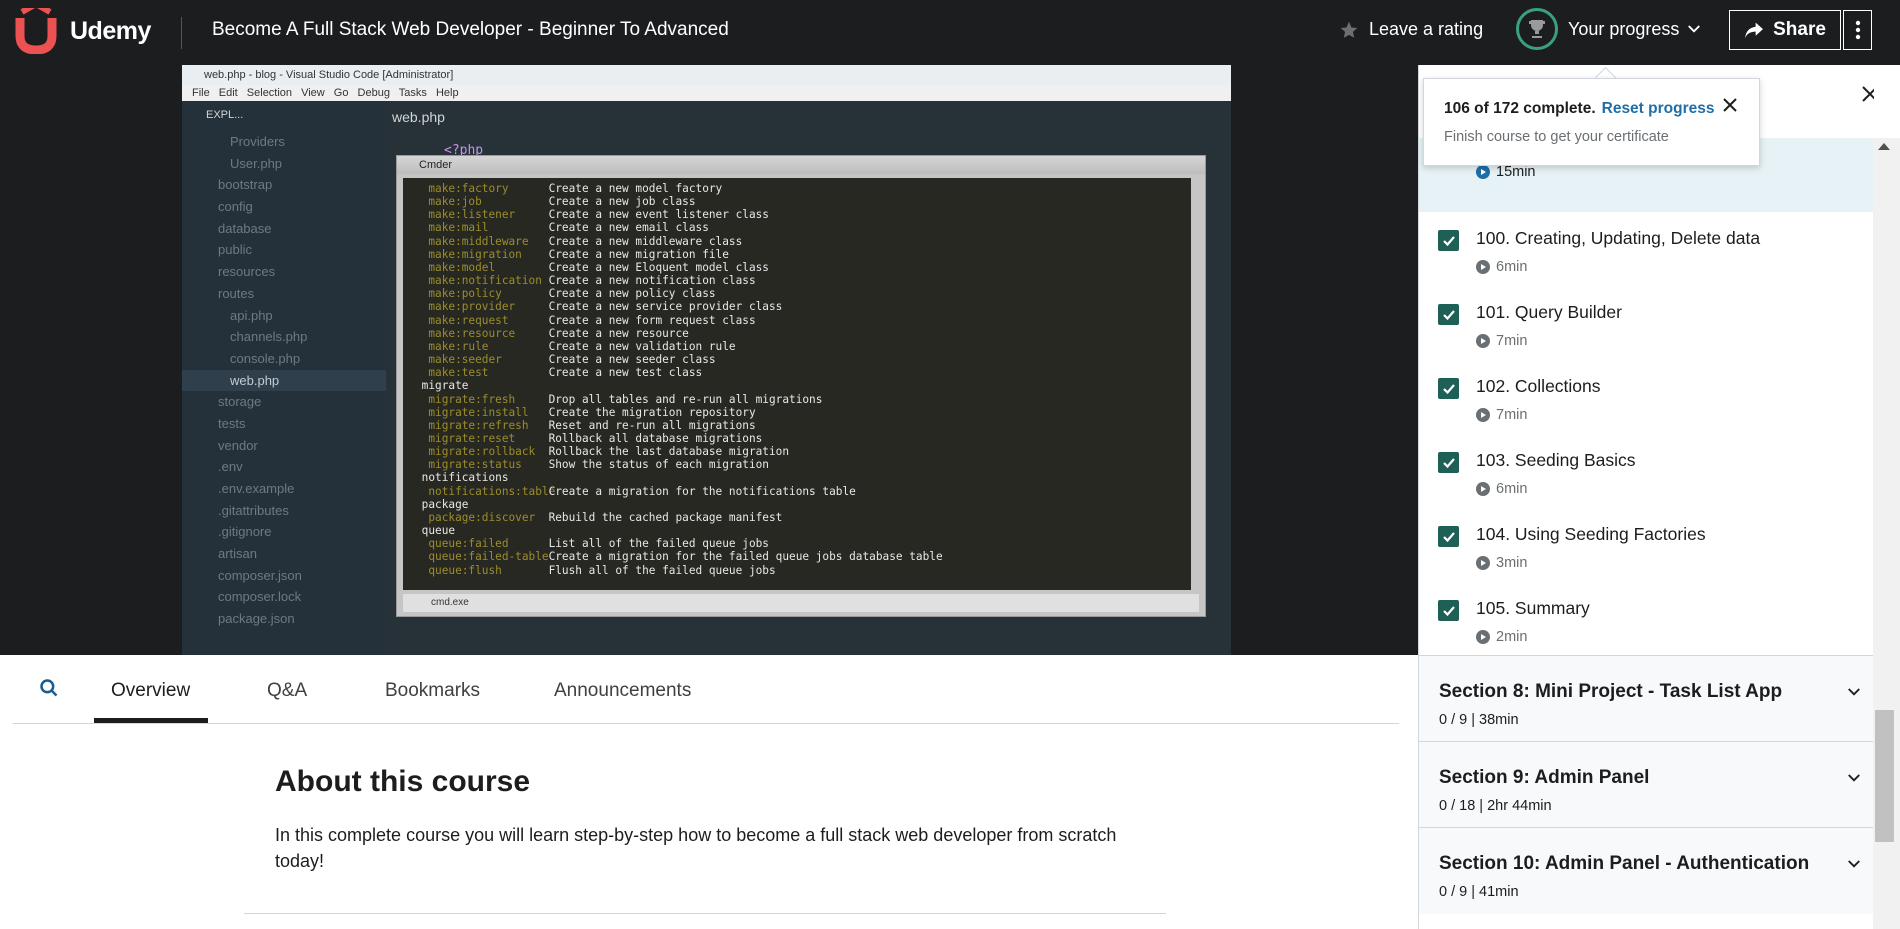 The image size is (1900, 929). I want to click on terminal-line: make:factory Create a new model factory, so click(803, 188).